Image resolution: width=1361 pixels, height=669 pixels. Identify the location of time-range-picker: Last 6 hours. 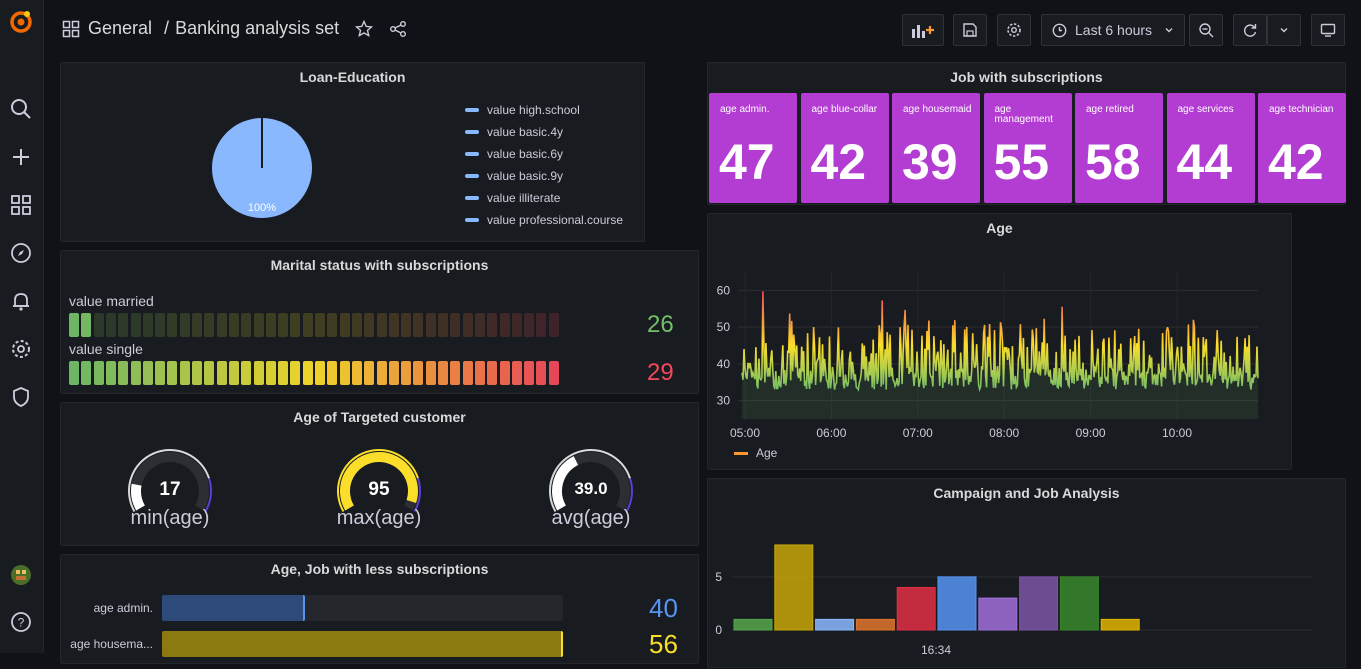
(1113, 30).